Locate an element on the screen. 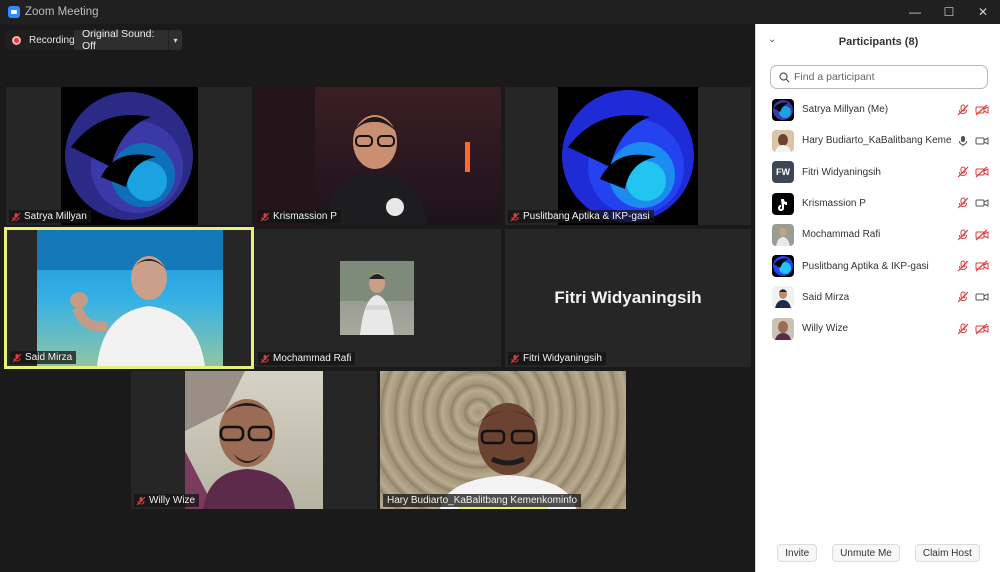  maximize-button: ☐ is located at coordinates (949, 12).